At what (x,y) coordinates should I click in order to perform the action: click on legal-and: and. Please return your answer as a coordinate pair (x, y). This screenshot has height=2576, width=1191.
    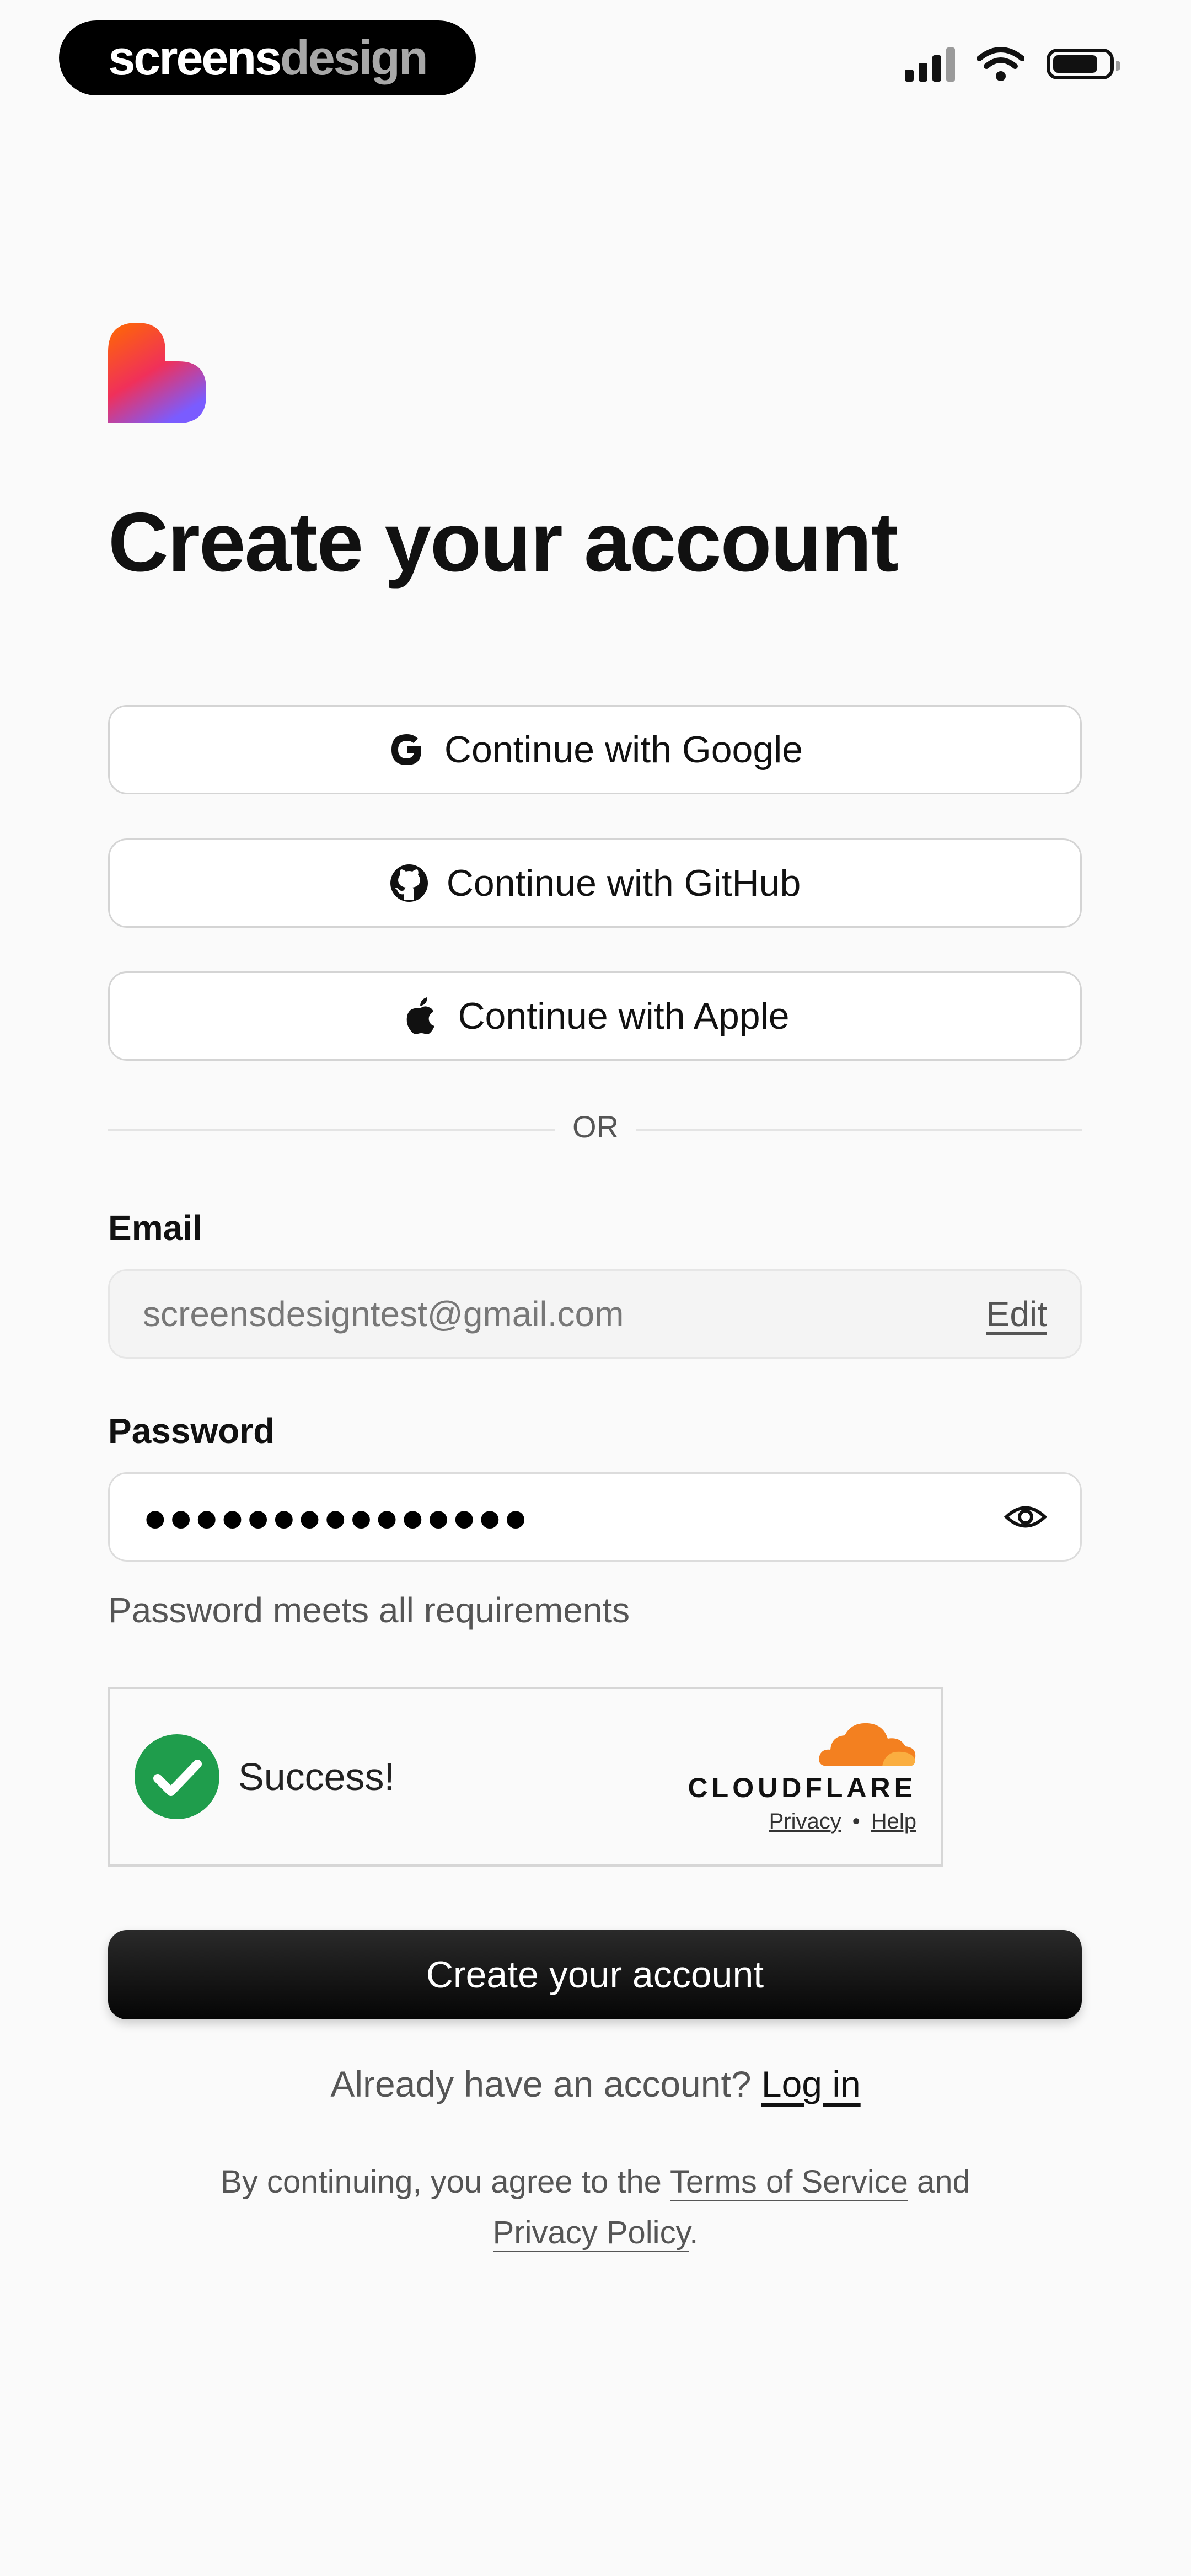
    Looking at the image, I should click on (943, 2182).